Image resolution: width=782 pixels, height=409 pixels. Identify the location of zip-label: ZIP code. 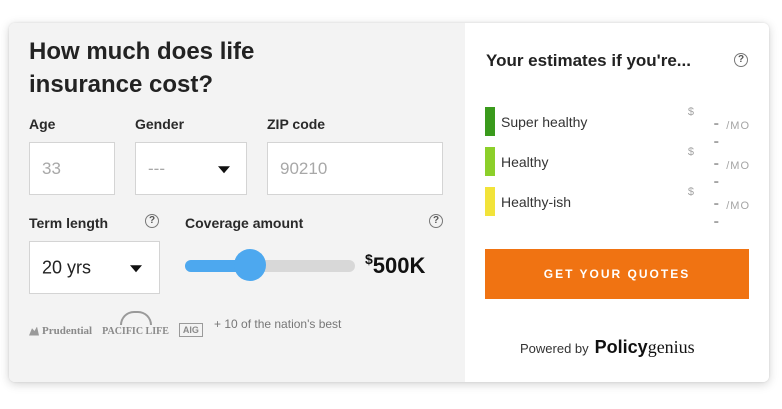
(296, 124).